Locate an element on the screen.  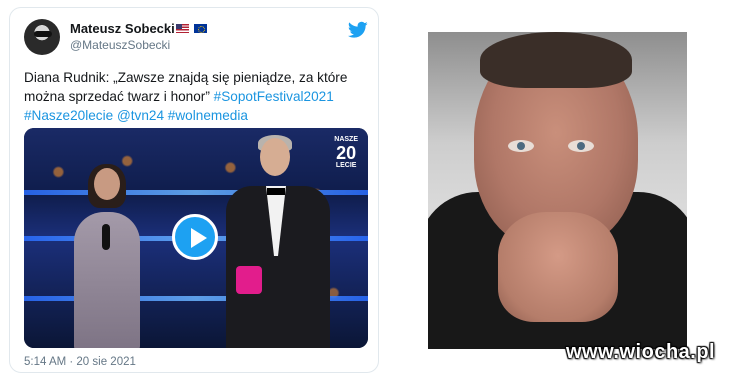
us-flag-icon is located at coordinates (182, 28).